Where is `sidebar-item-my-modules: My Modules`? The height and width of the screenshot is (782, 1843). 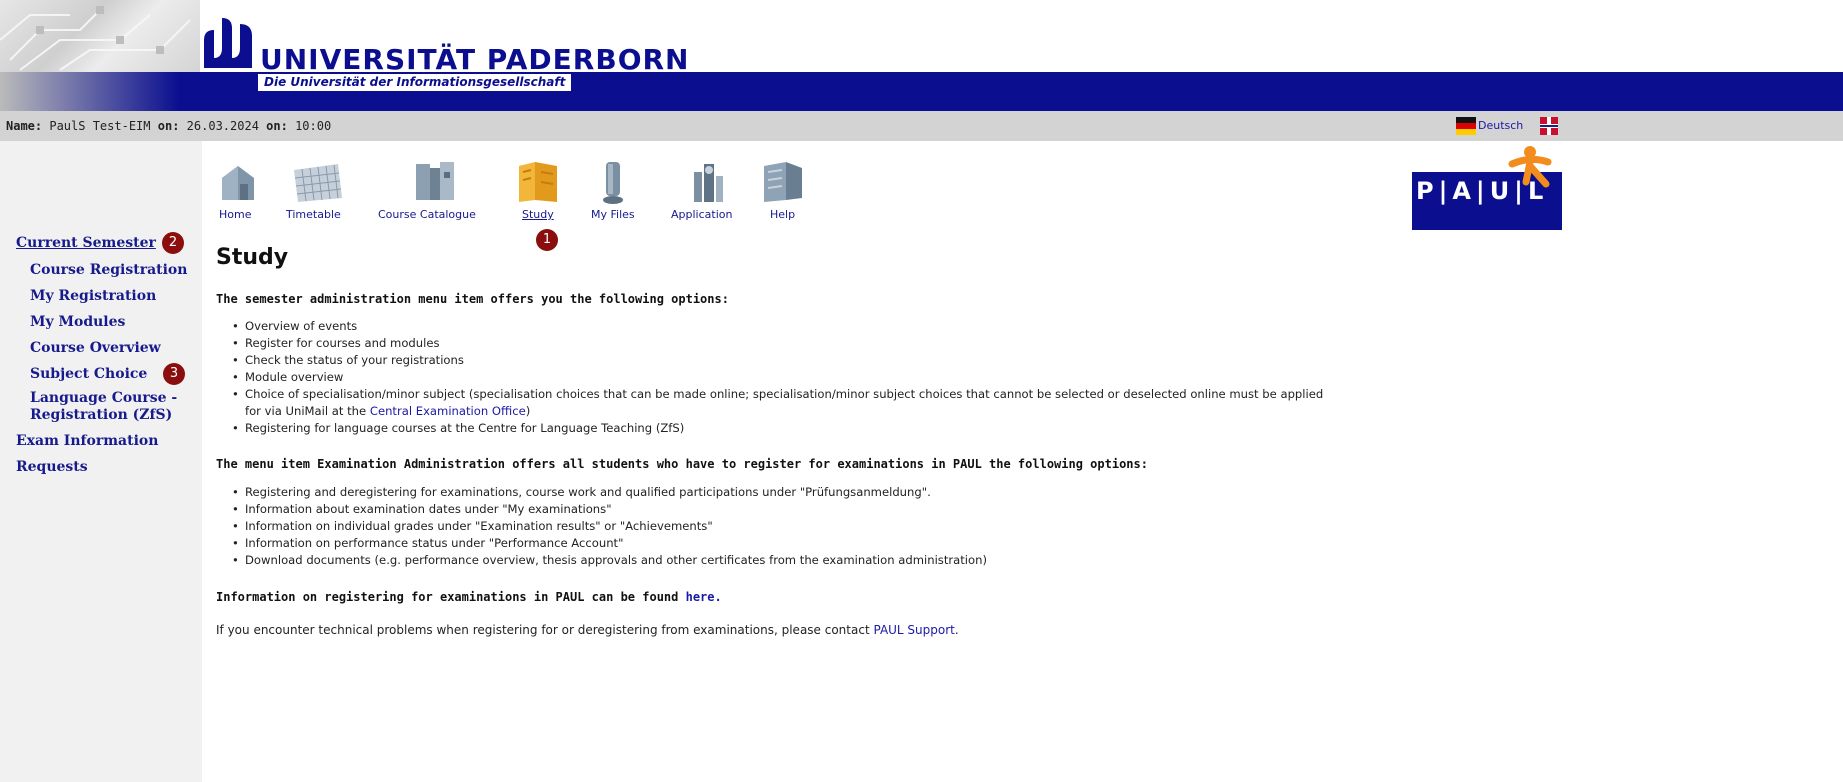
sidebar-item-my-modules: My Modules is located at coordinates (77, 322).